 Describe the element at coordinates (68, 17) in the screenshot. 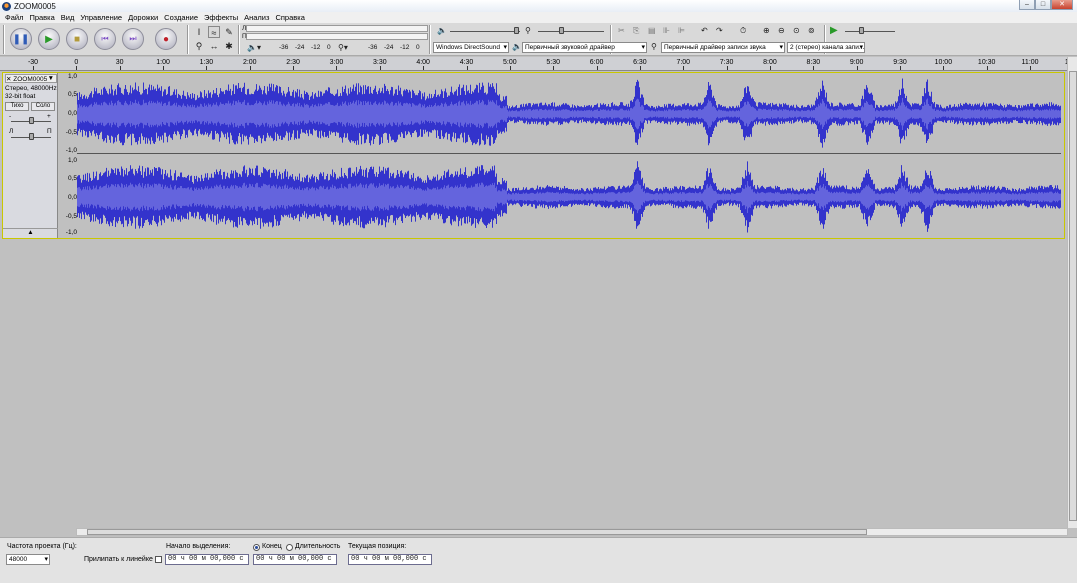

I see `menu-view: Вид` at that location.